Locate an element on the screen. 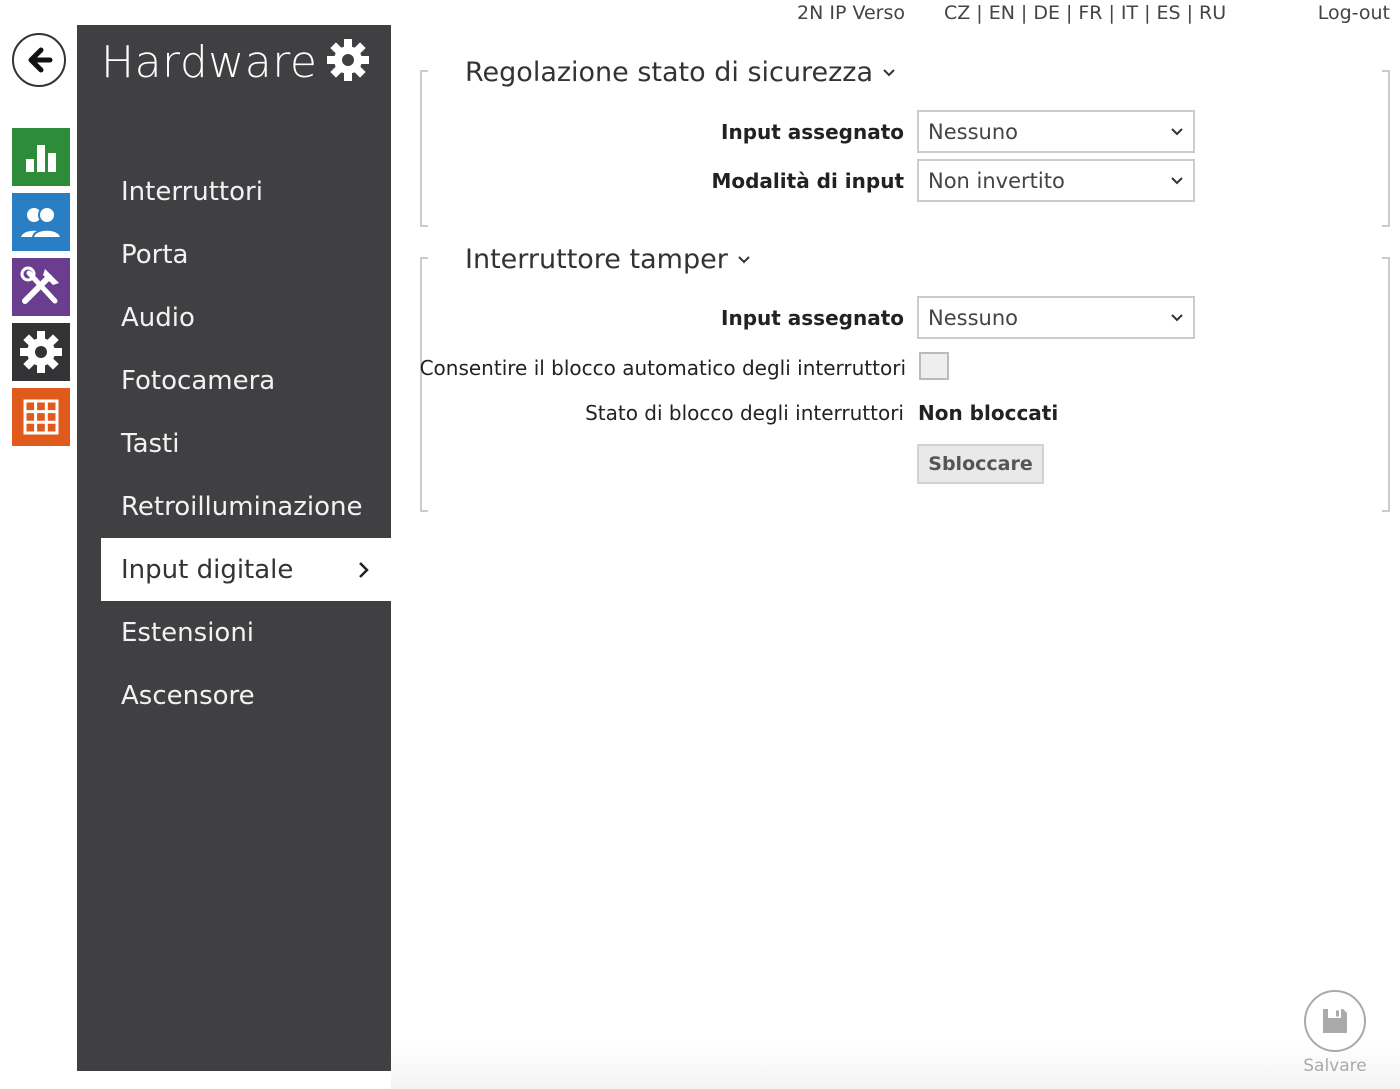  bottom-bar is located at coordinates (895, 1064).